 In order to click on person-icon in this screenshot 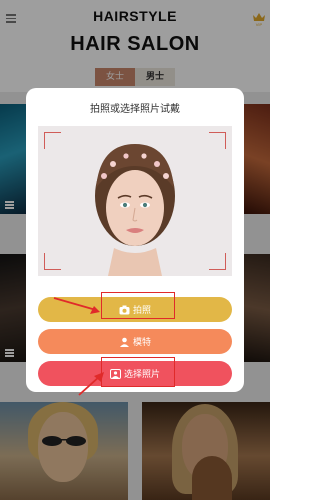, I will do `click(124, 342)`.